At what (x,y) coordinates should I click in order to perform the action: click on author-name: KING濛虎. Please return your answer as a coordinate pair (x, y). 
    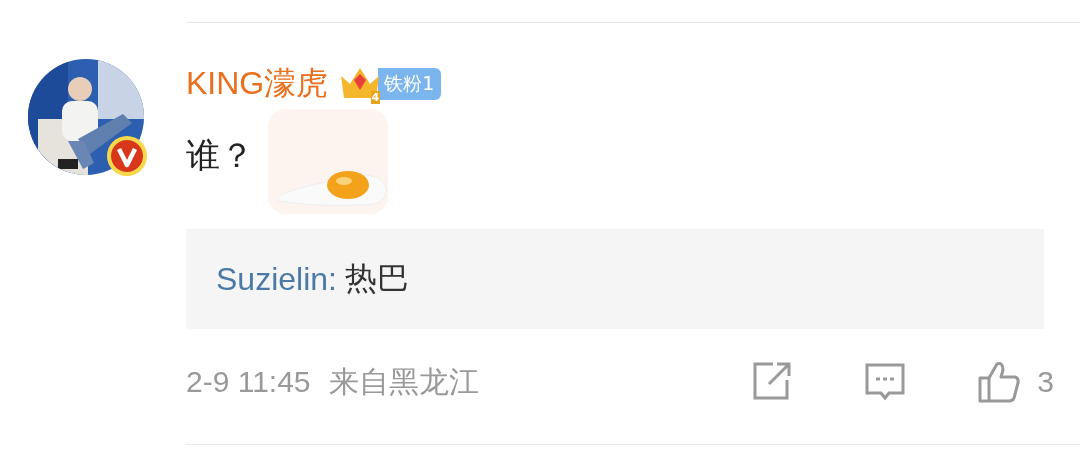
    Looking at the image, I should click on (257, 84).